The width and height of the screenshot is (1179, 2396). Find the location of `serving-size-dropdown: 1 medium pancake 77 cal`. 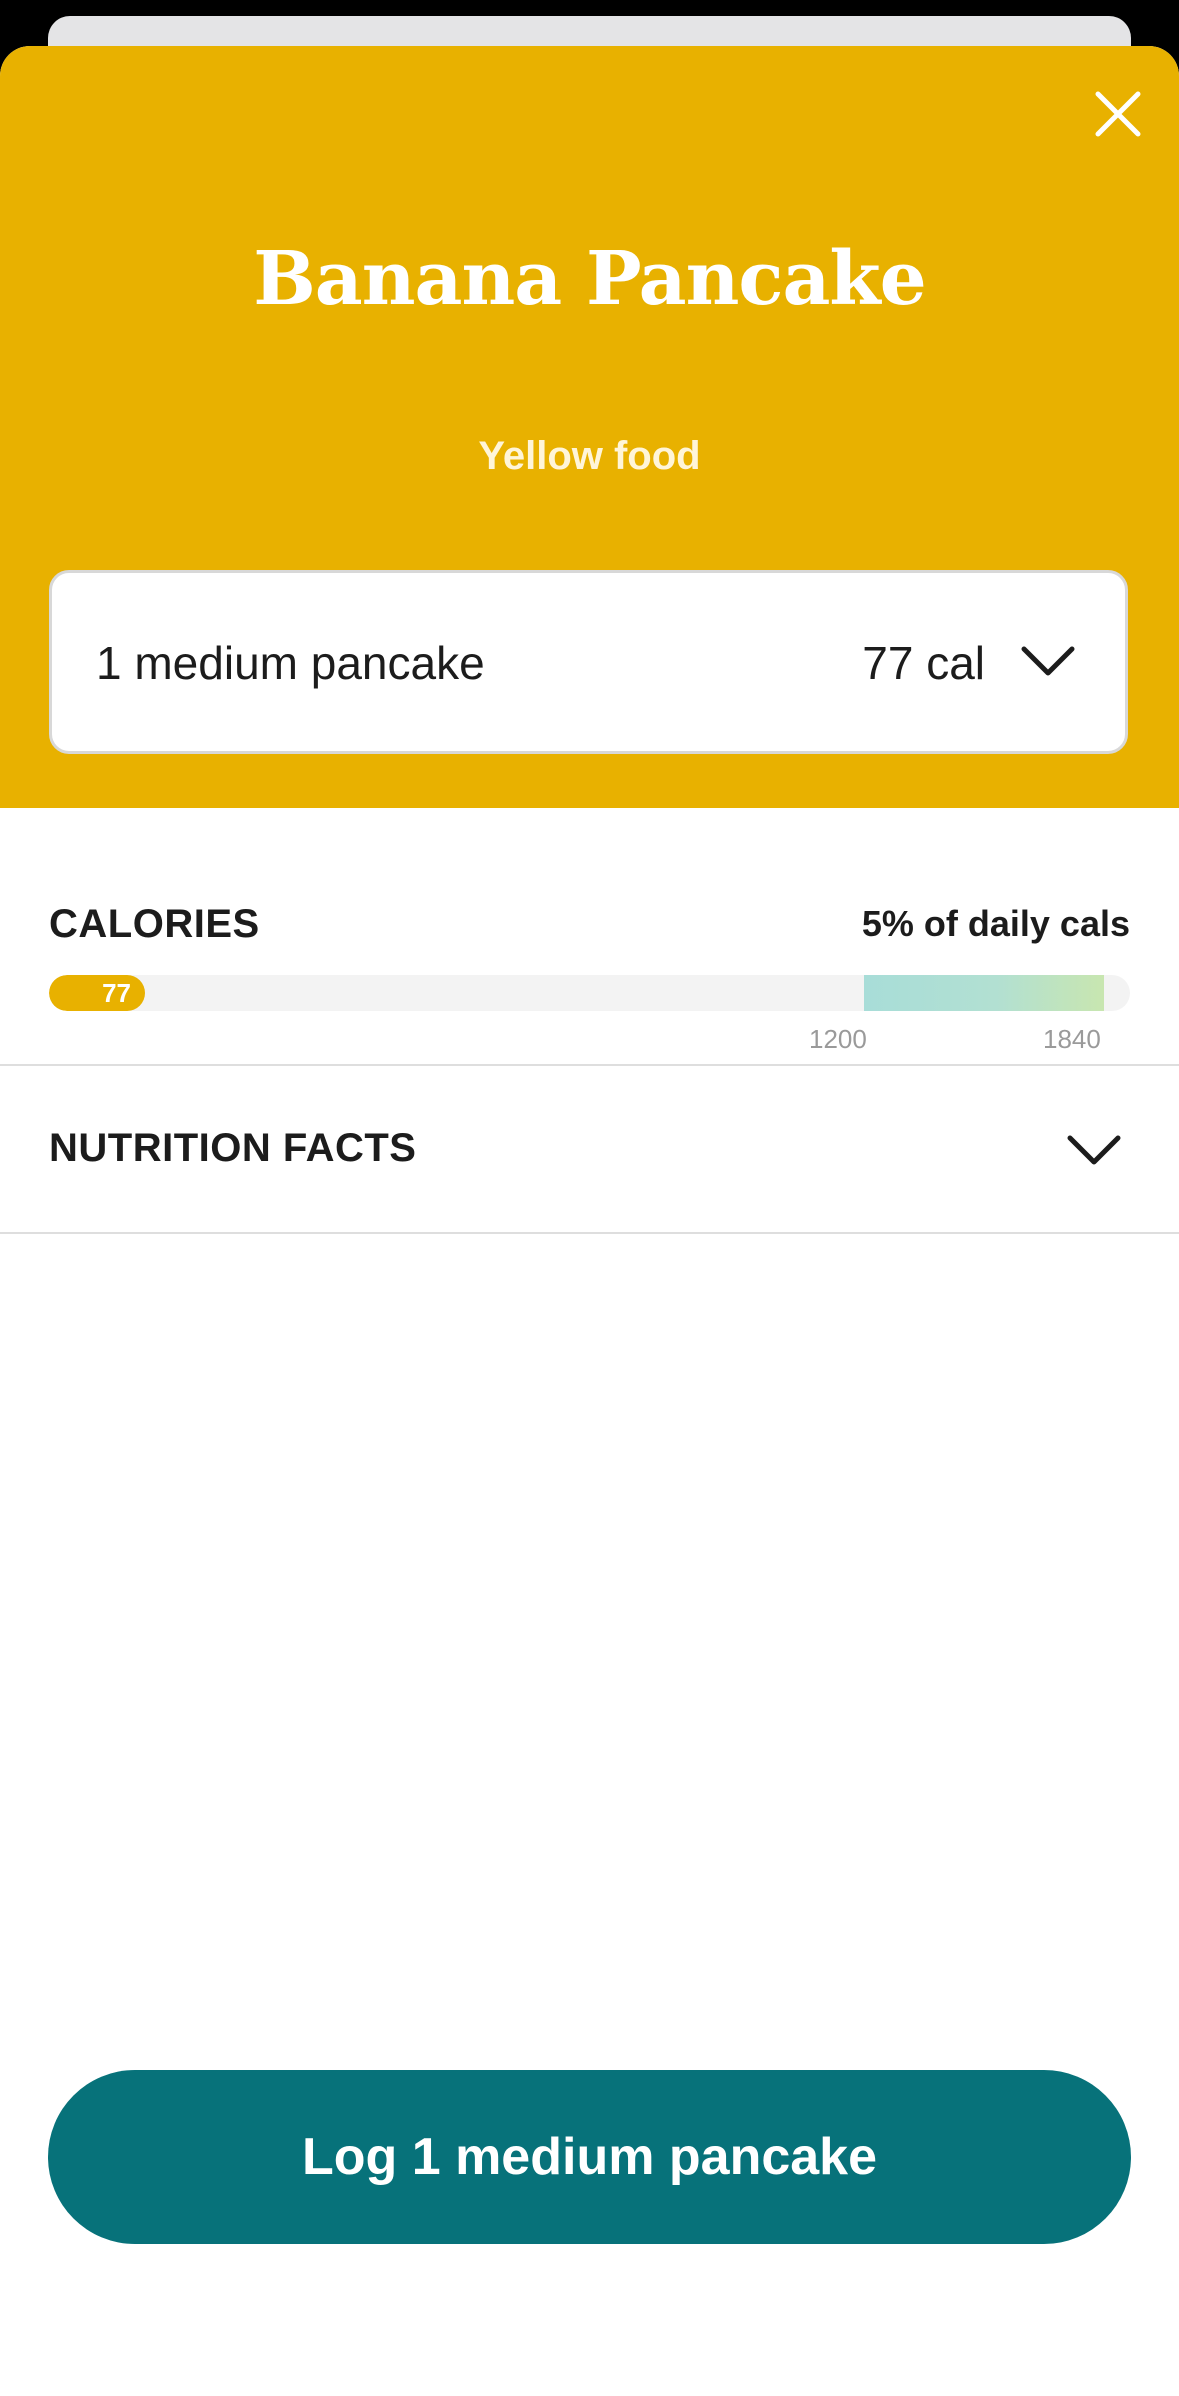

serving-size-dropdown: 1 medium pancake 77 cal is located at coordinates (588, 662).